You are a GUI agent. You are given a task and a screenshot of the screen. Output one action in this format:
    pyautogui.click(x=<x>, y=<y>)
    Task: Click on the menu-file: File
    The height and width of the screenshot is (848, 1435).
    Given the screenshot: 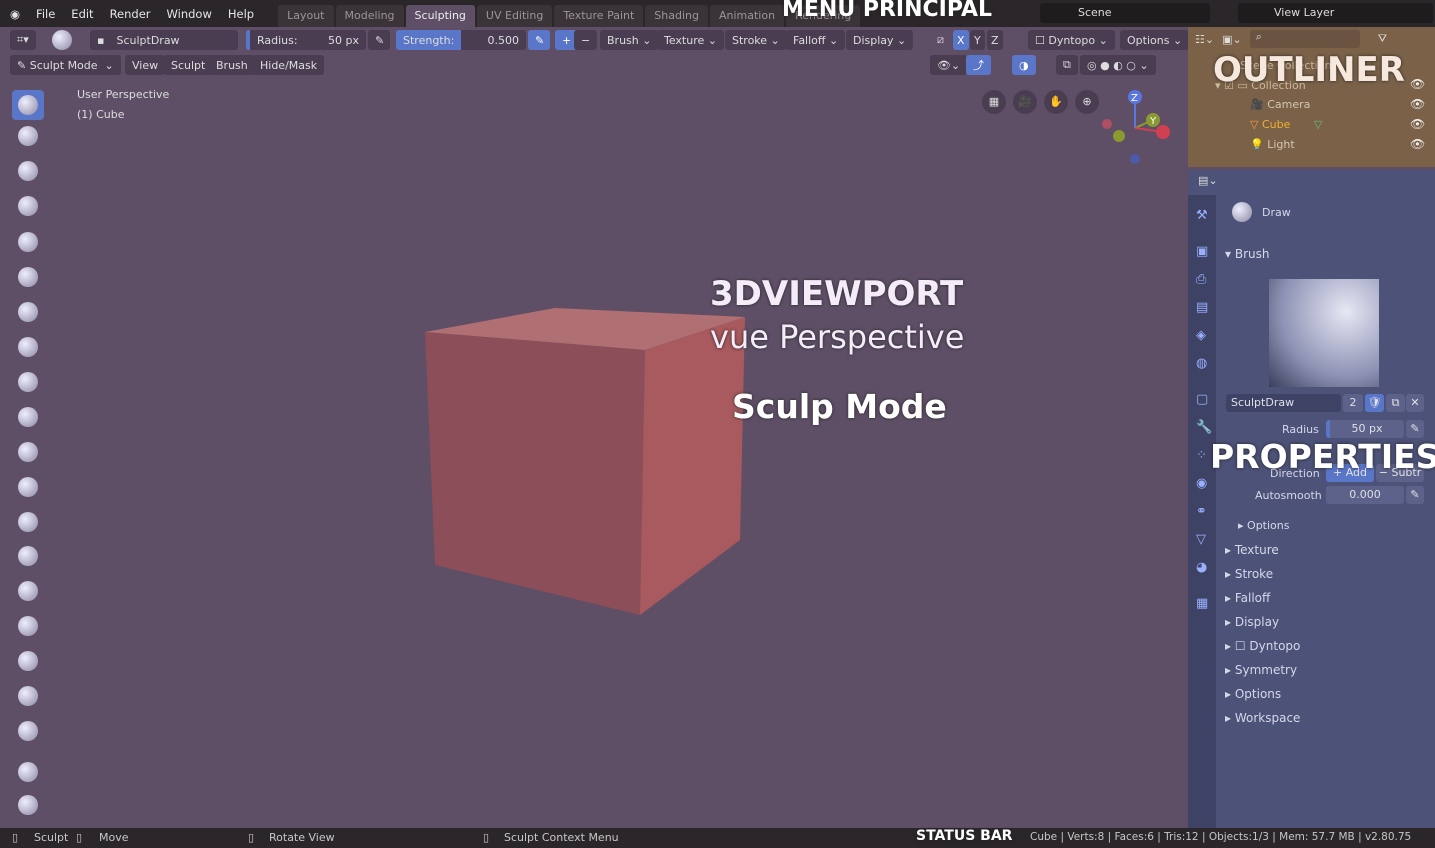 What is the action you would take?
    pyautogui.click(x=45, y=14)
    